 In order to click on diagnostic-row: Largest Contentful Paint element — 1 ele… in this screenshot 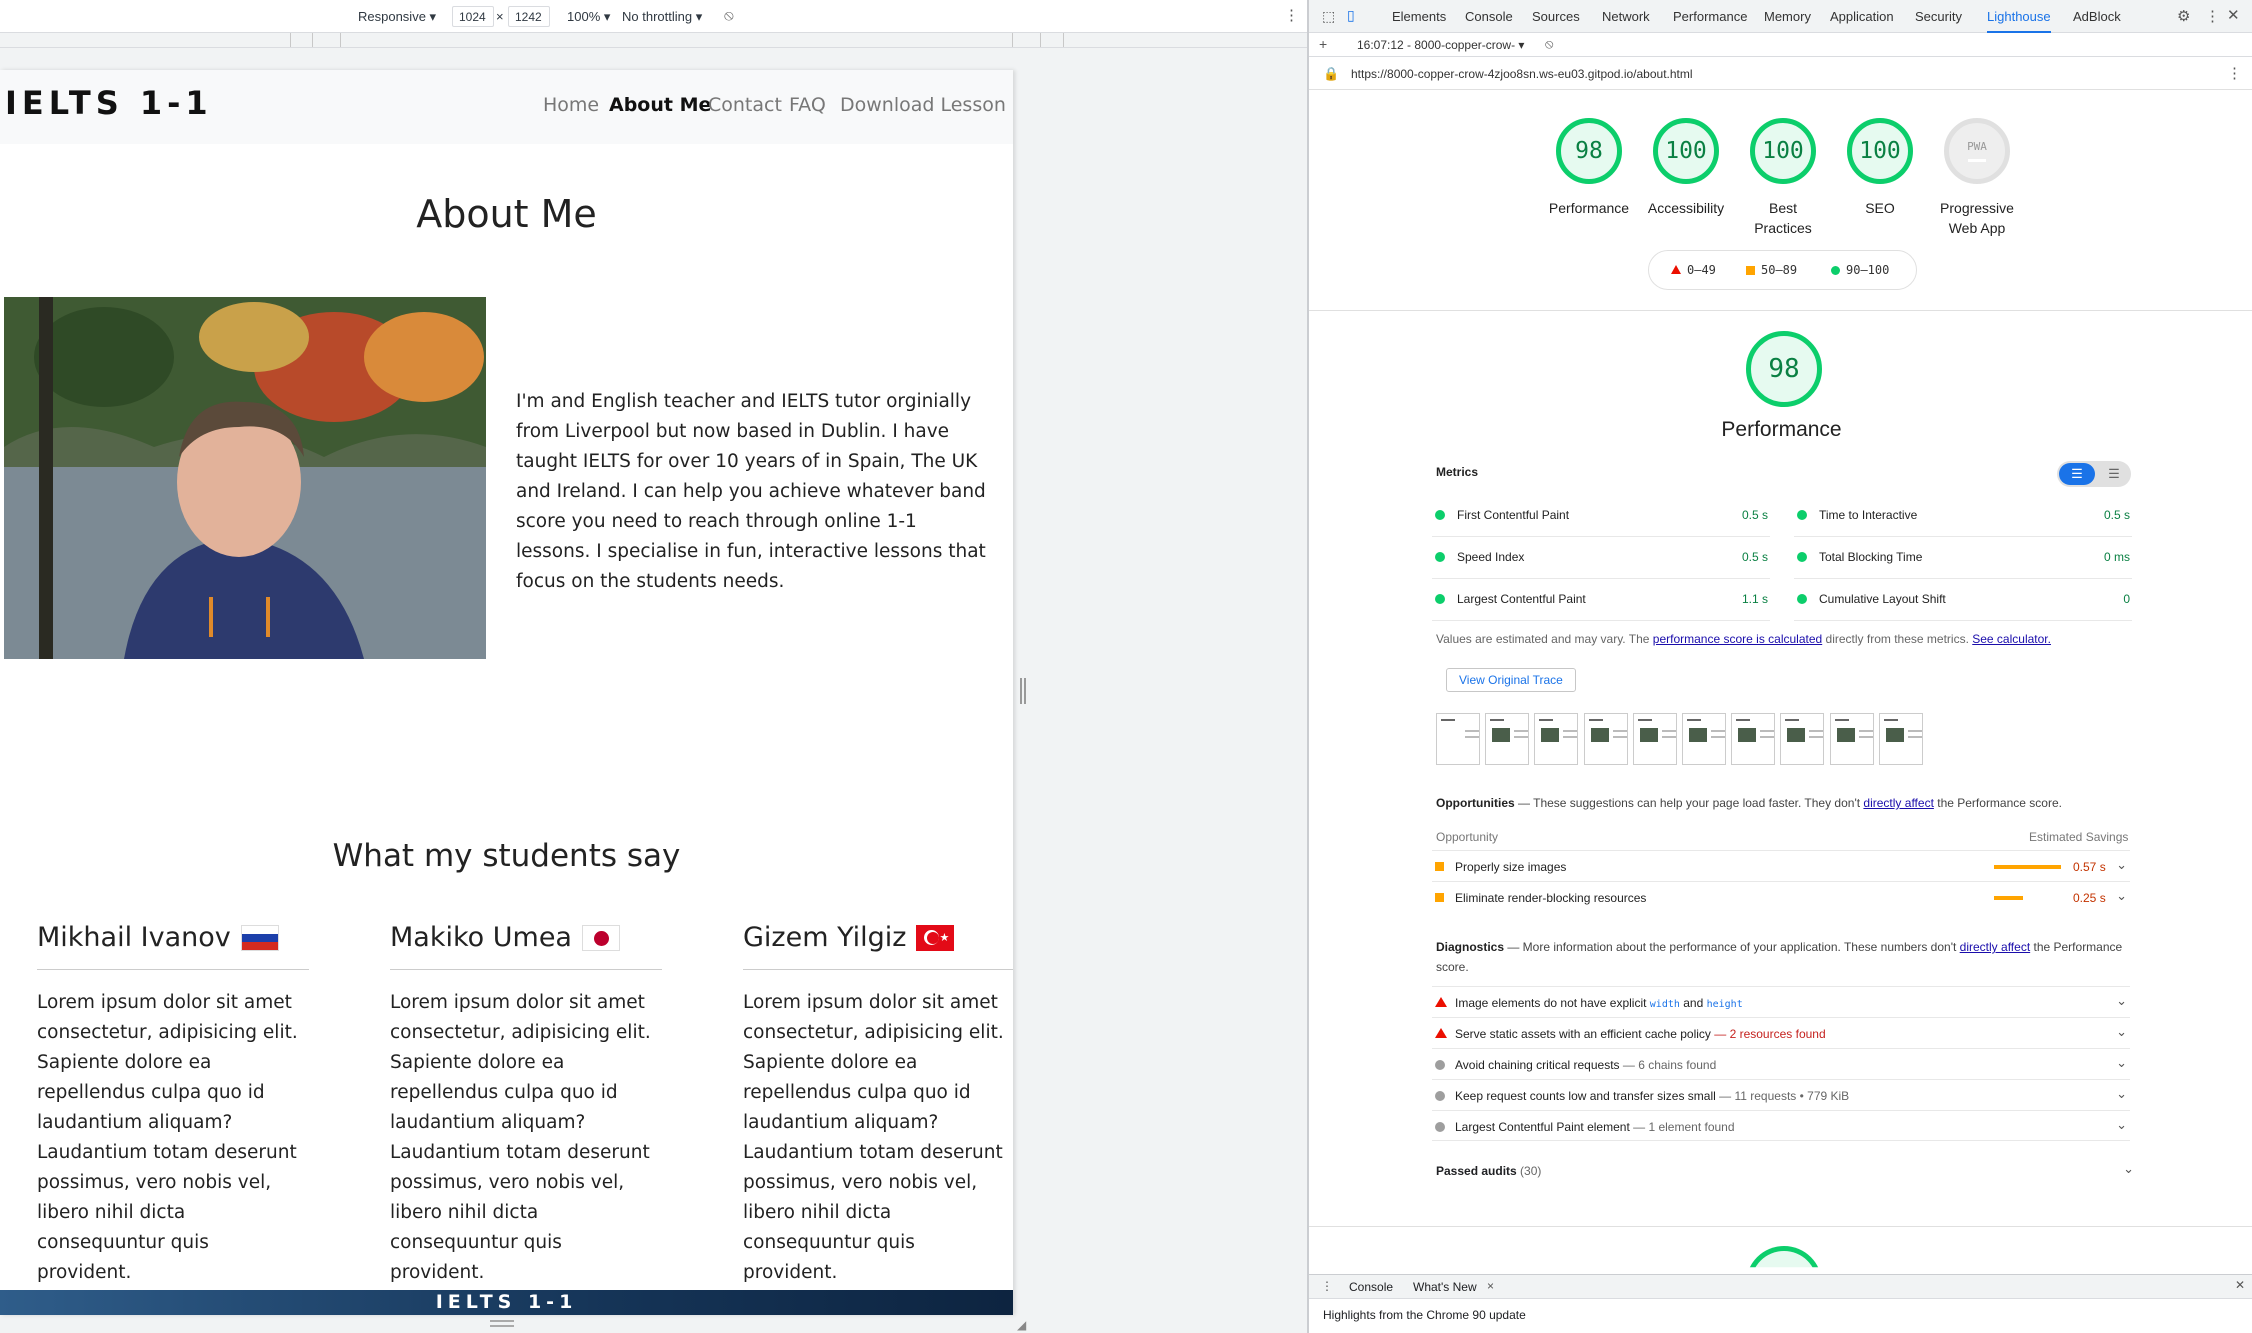, I will do `click(1781, 1125)`.